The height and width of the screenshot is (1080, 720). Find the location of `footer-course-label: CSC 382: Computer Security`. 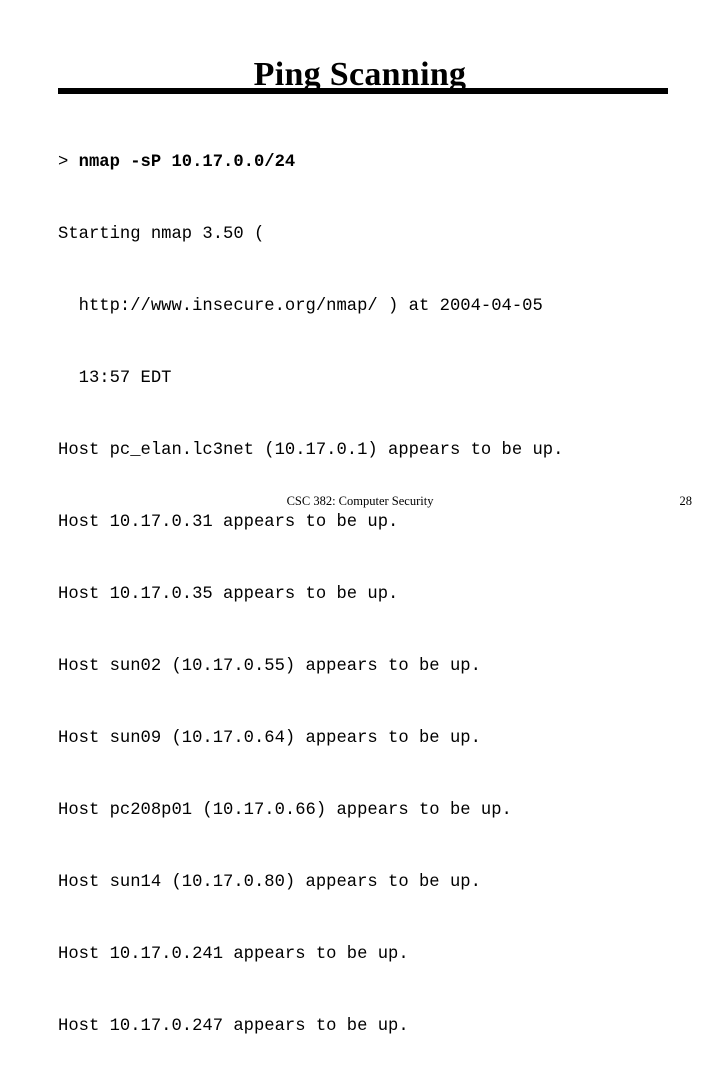

footer-course-label: CSC 382: Computer Security is located at coordinates (360, 501).